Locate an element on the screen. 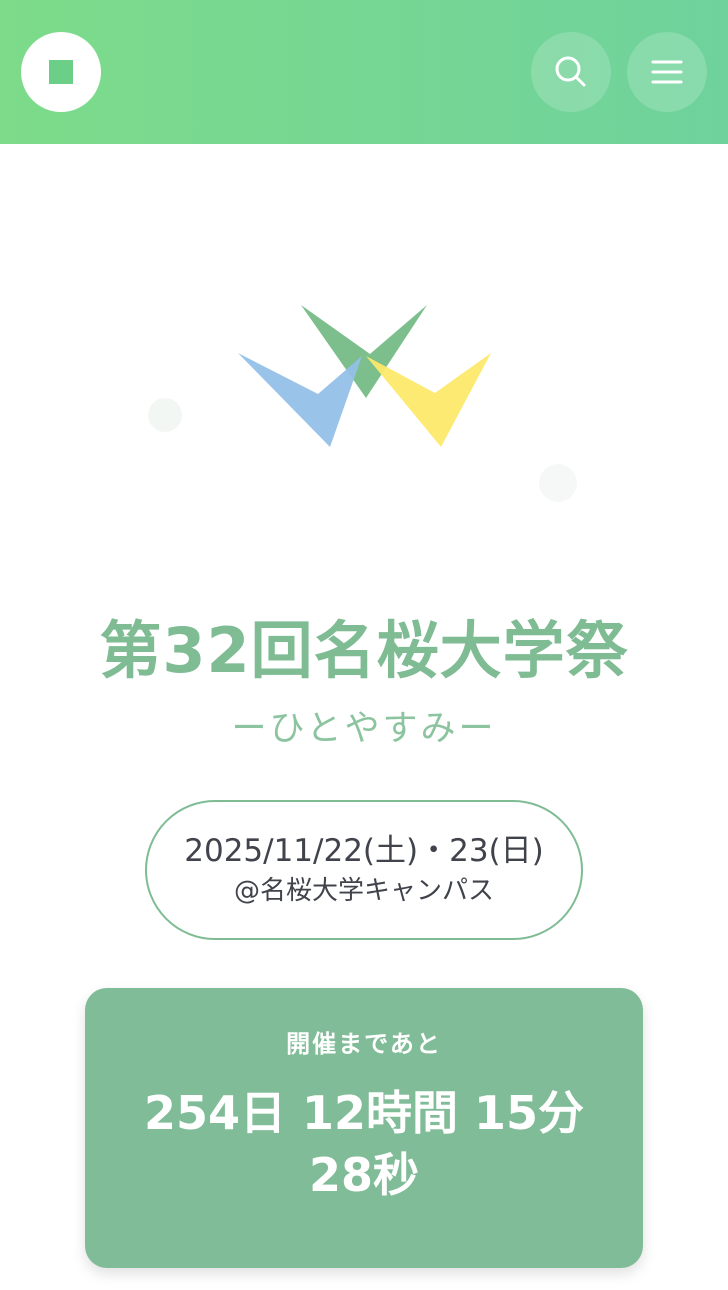 This screenshot has width=728, height=1290. square-logo-icon is located at coordinates (61, 72).